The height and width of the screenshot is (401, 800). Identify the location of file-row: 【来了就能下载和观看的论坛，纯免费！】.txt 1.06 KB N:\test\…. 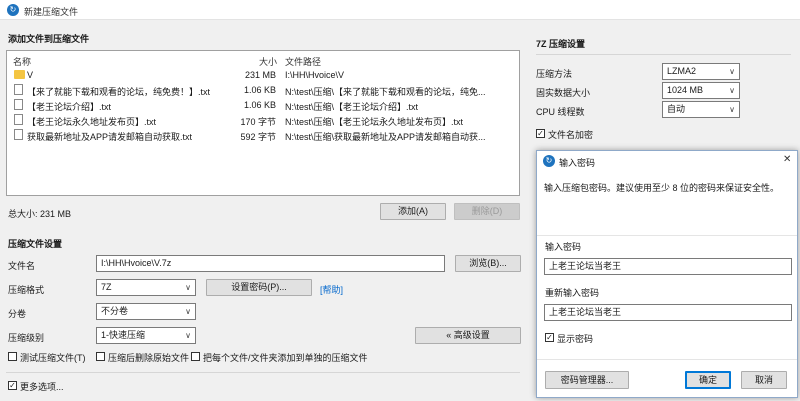
(263, 90).